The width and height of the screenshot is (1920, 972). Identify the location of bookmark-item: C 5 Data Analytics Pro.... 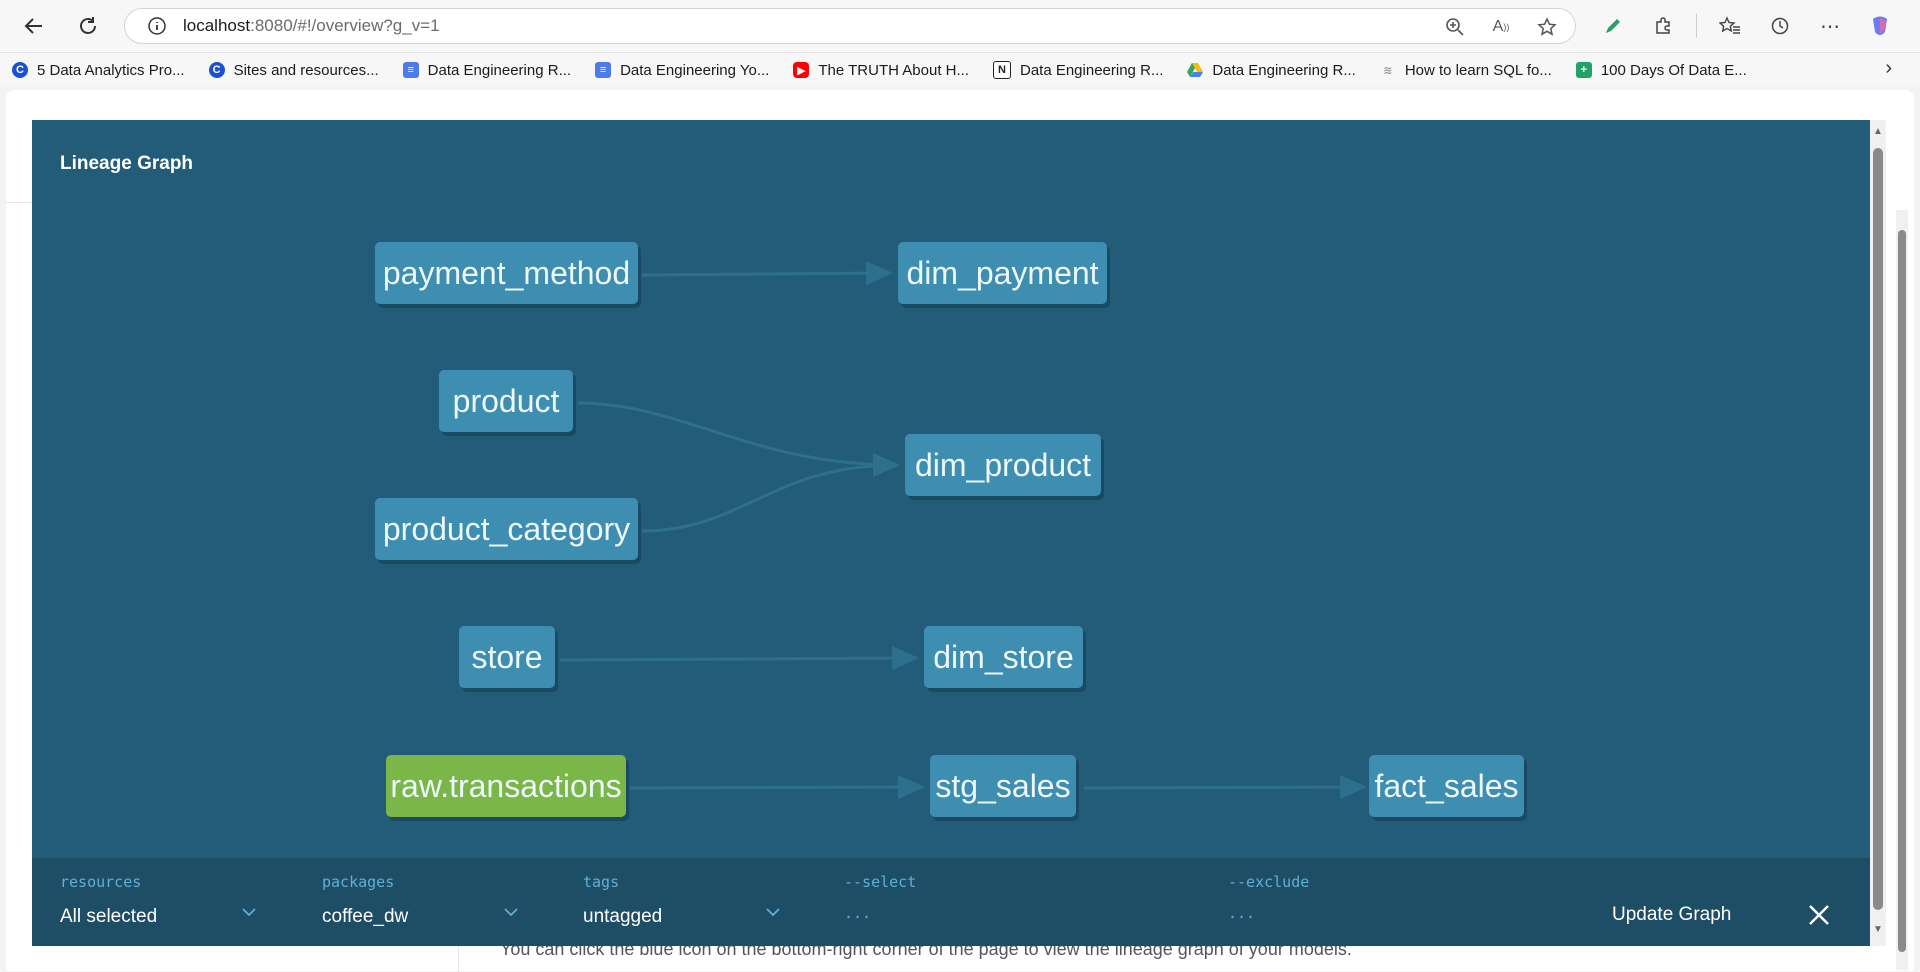
(98, 70).